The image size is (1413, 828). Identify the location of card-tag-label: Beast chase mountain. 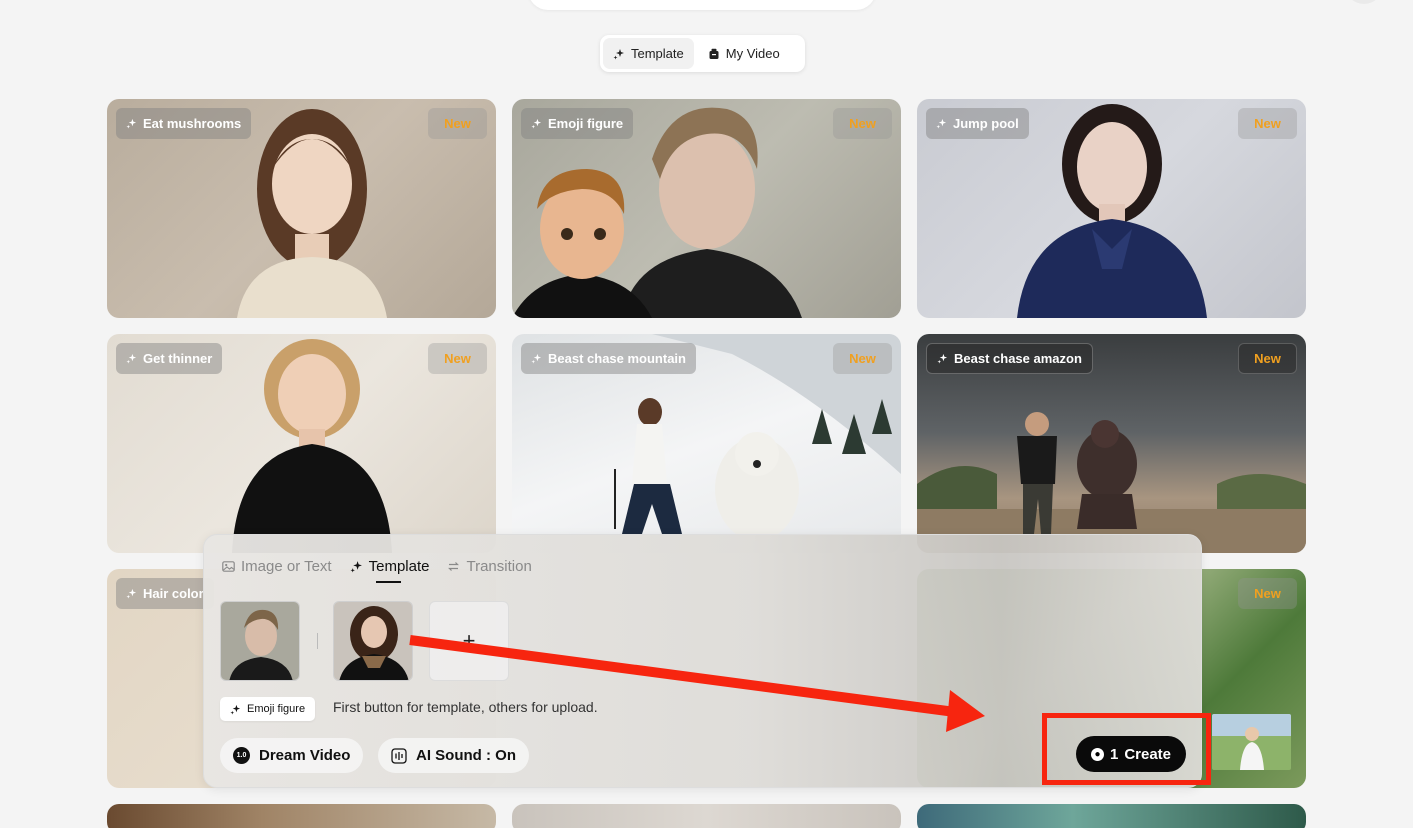
(617, 358).